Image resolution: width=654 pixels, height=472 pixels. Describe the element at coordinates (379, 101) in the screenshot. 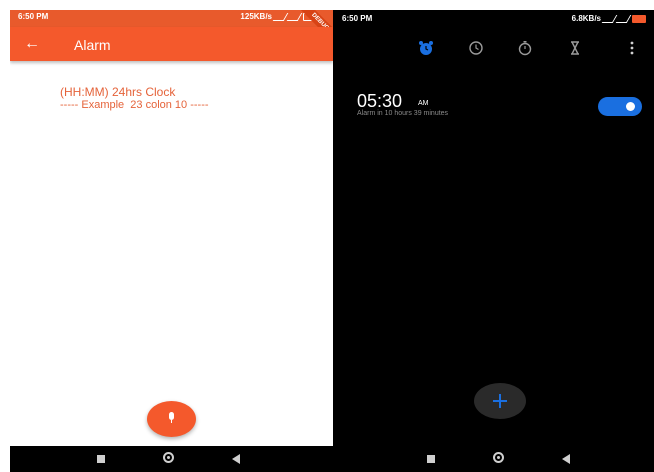

I see `alarm-time: 05:30` at that location.